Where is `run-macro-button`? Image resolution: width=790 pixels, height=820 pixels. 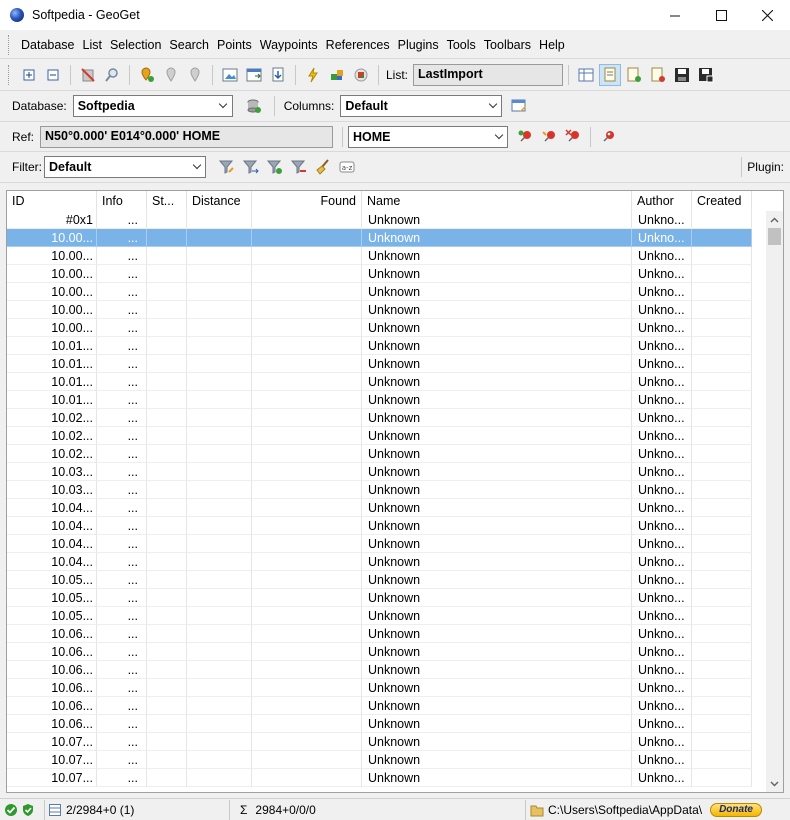
run-macro-button is located at coordinates (313, 75).